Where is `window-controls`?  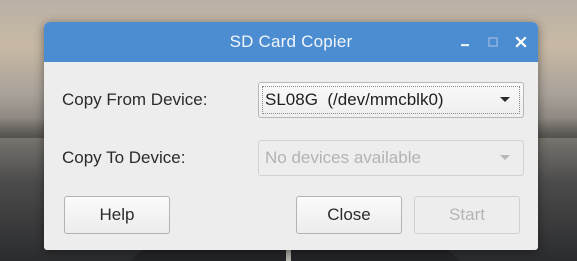 window-controls is located at coordinates (493, 42).